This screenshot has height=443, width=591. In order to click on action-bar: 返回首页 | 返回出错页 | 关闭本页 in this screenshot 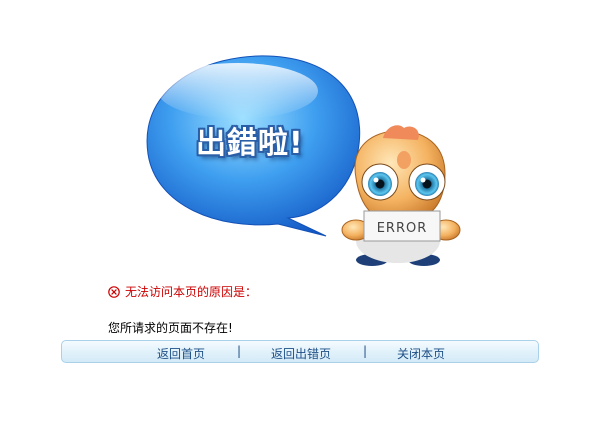, I will do `click(300, 351)`.